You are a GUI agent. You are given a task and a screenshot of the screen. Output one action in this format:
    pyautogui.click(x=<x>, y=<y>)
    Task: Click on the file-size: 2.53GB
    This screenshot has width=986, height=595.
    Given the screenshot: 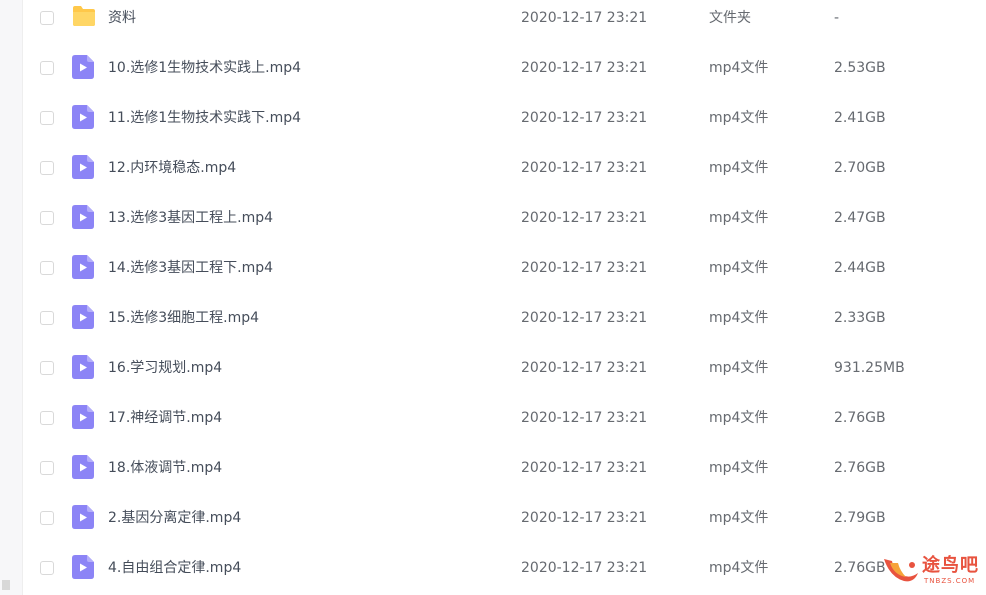 What is the action you would take?
    pyautogui.click(x=860, y=68)
    